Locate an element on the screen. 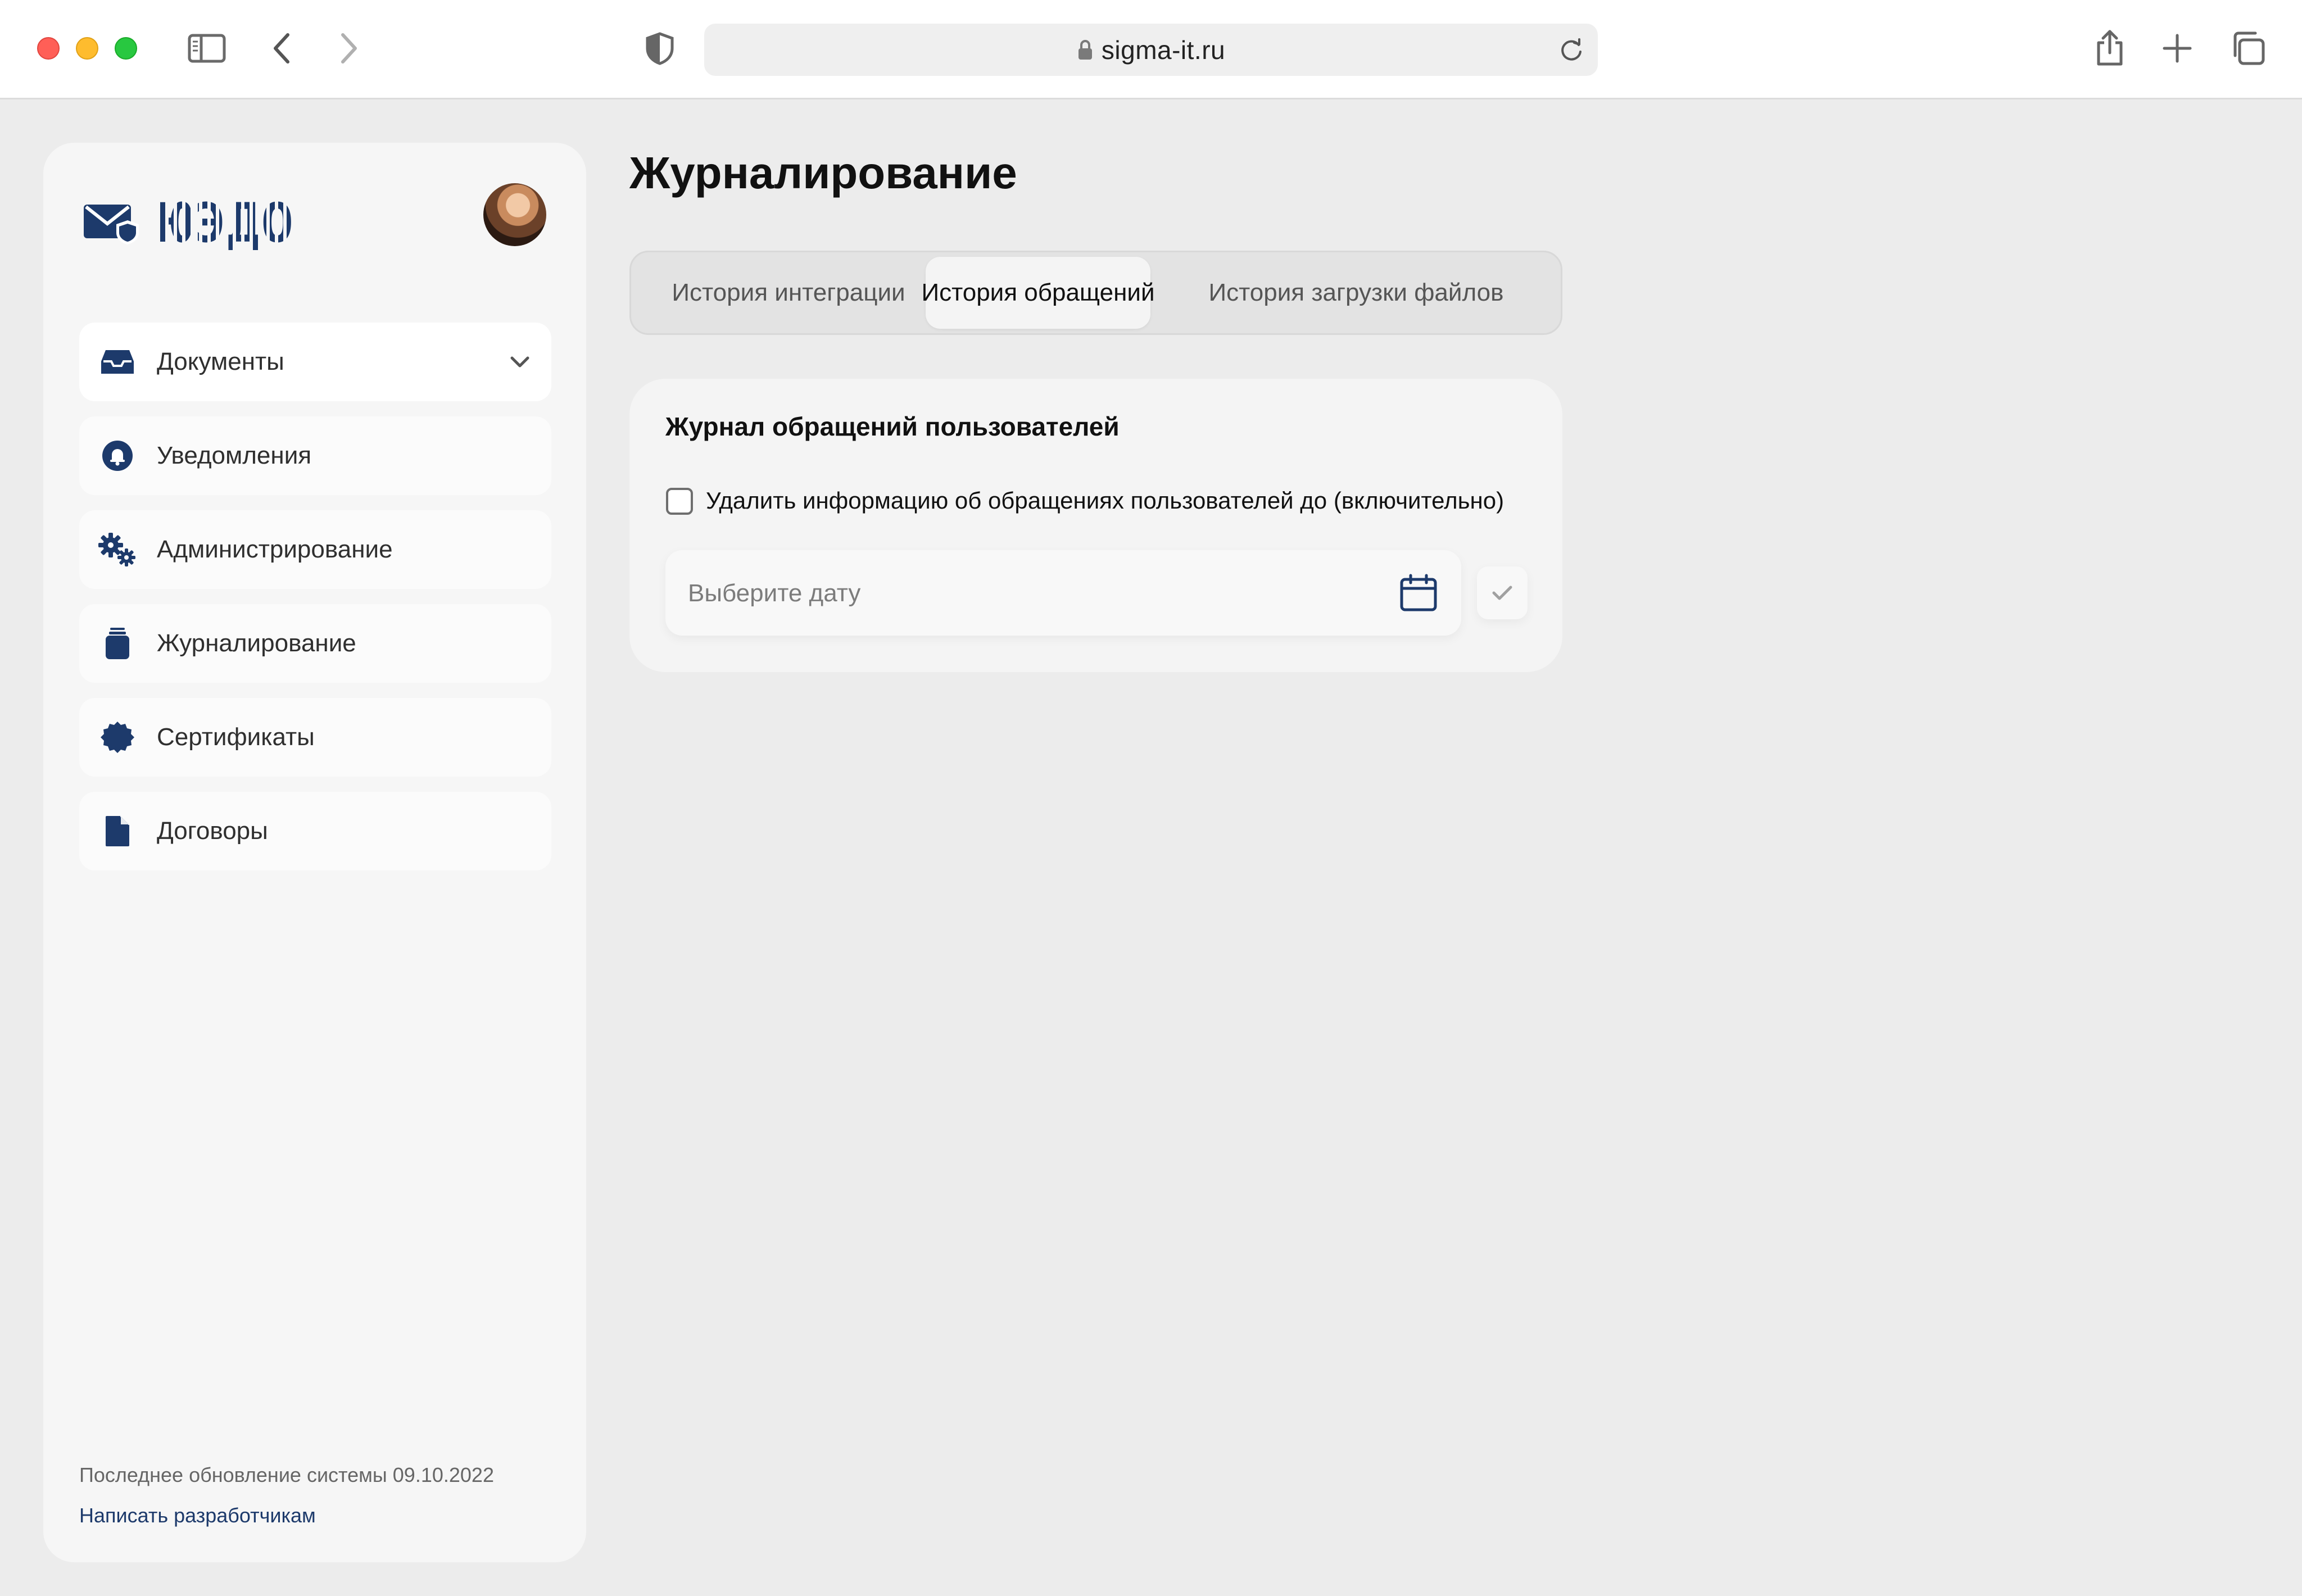 Image resolution: width=2302 pixels, height=1596 pixels. sidebar-item-administration: Администрирование is located at coordinates (315, 549).